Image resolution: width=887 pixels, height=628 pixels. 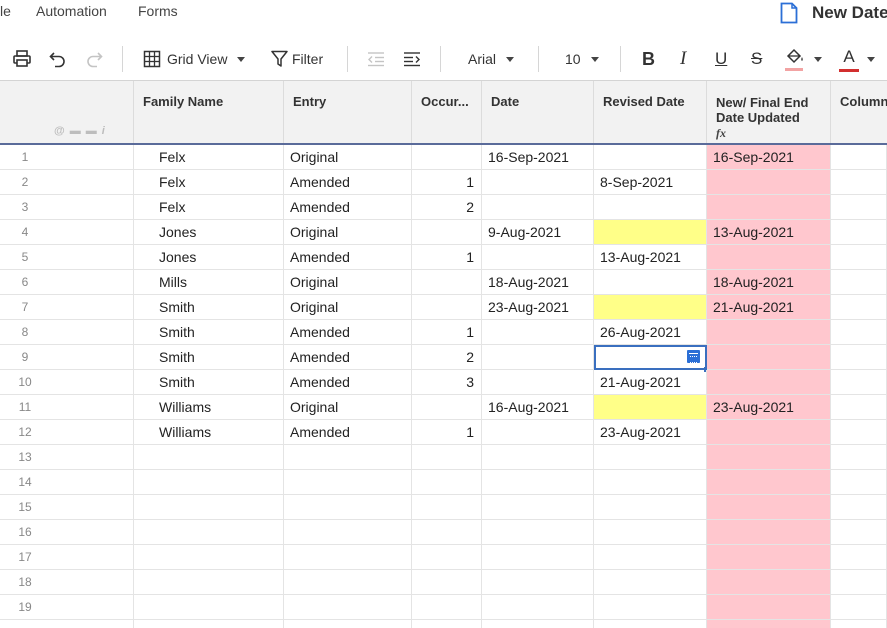 What do you see at coordinates (443, 457) in the screenshot?
I see `table-row: 13` at bounding box center [443, 457].